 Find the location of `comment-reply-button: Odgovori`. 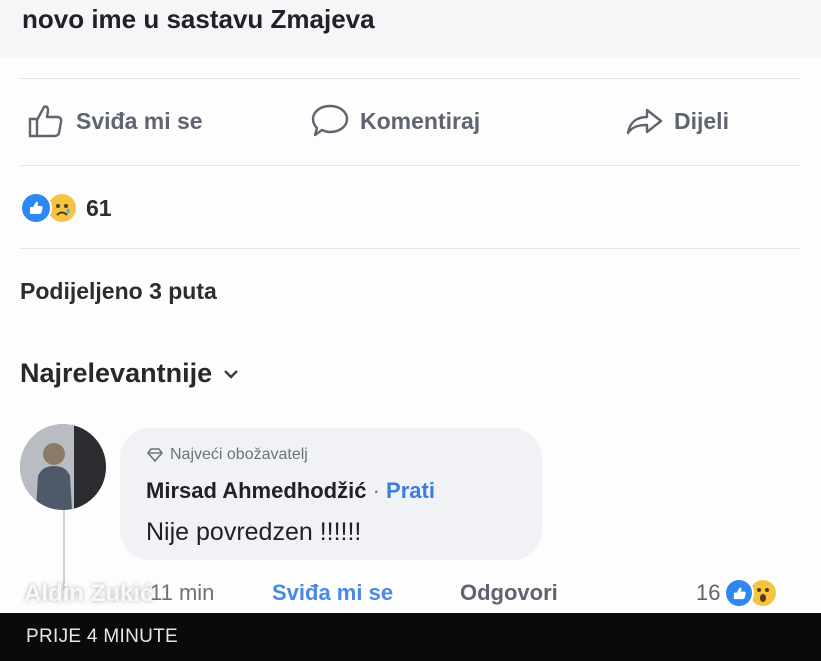

comment-reply-button: Odgovori is located at coordinates (509, 593).